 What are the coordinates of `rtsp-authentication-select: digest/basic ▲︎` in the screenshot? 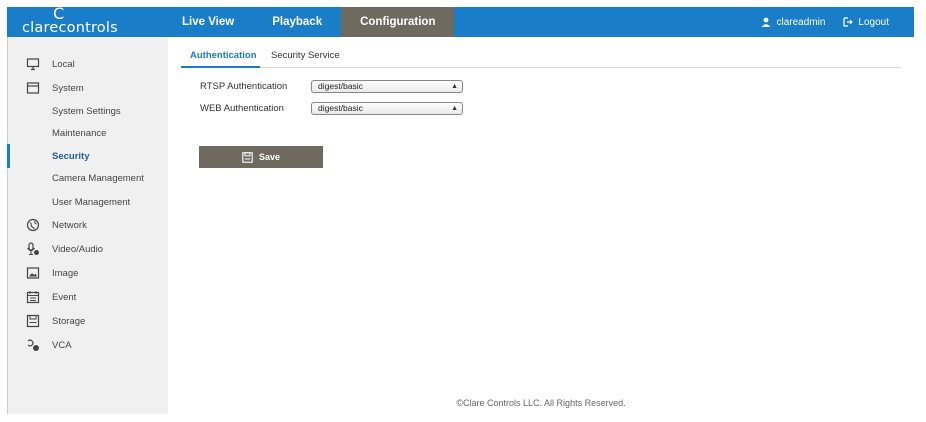 It's located at (387, 86).